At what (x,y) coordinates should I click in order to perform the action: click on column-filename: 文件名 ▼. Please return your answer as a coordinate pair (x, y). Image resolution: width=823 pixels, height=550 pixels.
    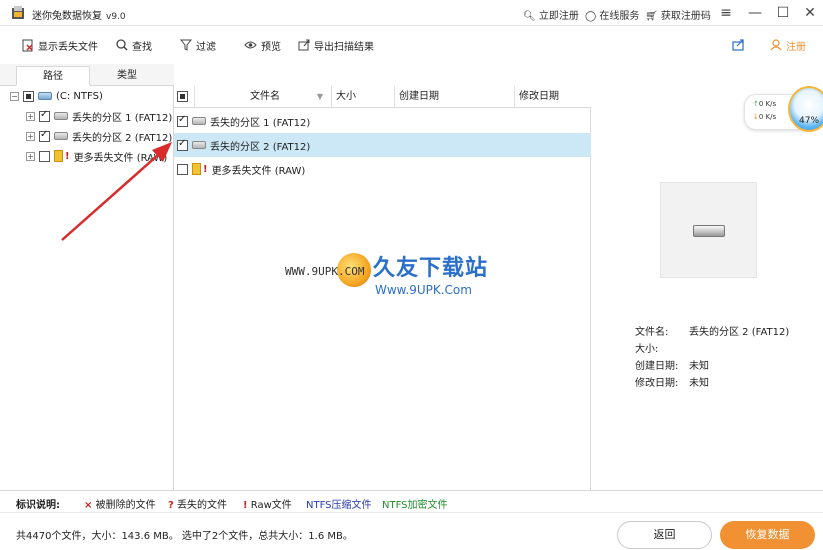
    Looking at the image, I should click on (263, 97).